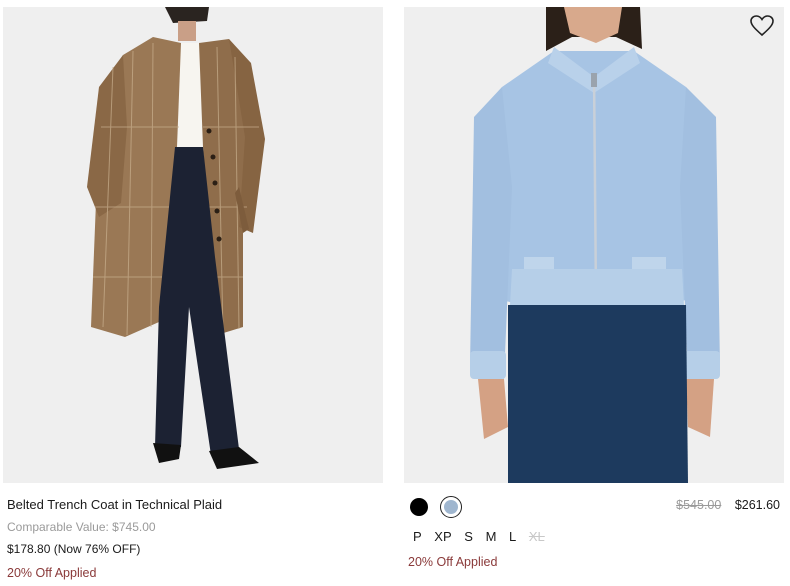 The width and height of the screenshot is (790, 586). What do you see at coordinates (699, 505) in the screenshot?
I see `original-price: $545.00` at bounding box center [699, 505].